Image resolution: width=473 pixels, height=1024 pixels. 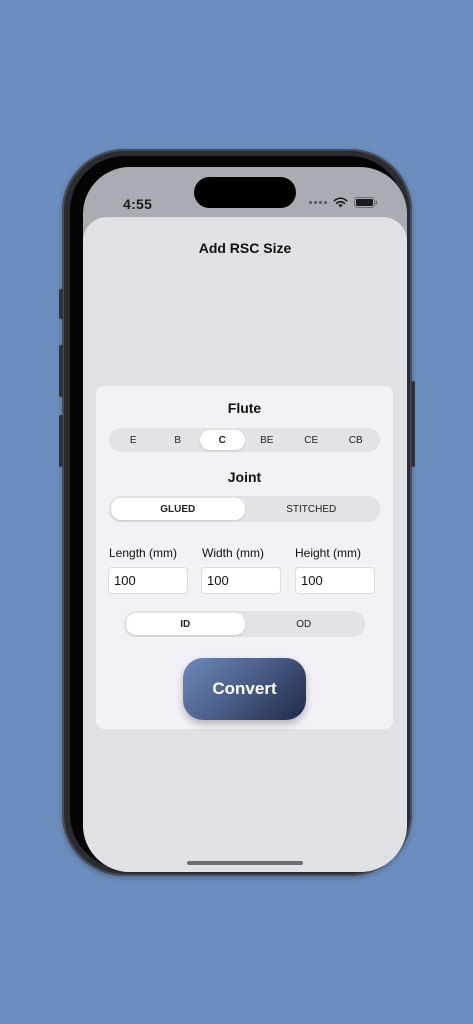 What do you see at coordinates (241, 580) in the screenshot?
I see `width-input` at bounding box center [241, 580].